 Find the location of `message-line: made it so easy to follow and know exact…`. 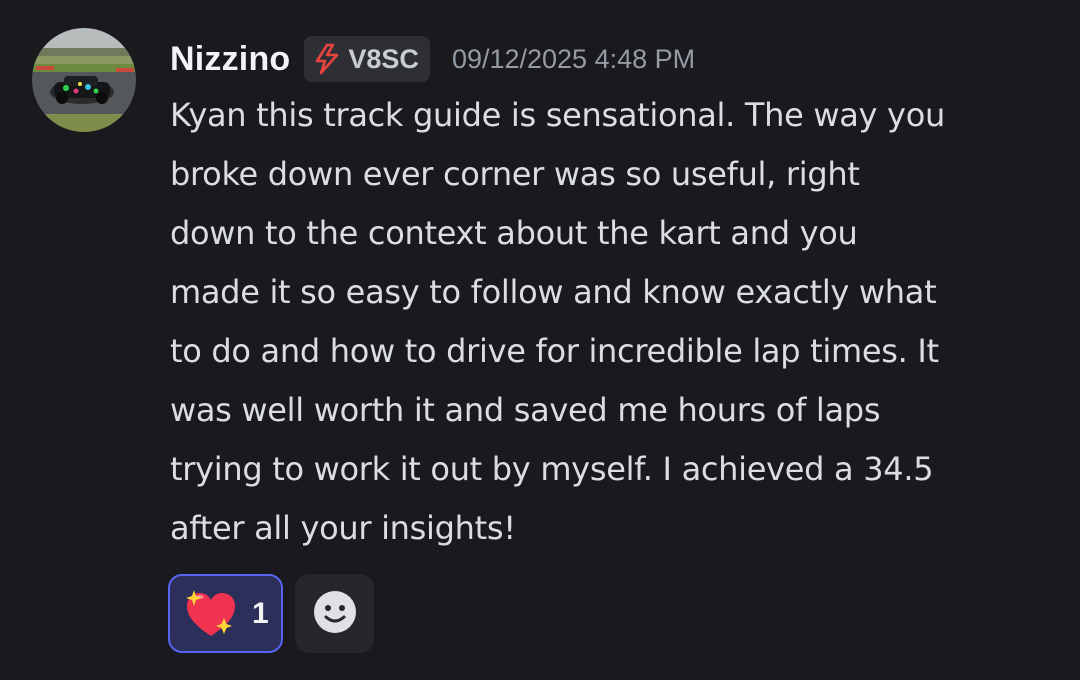

message-line: made it so easy to follow and know exact… is located at coordinates (553, 292).